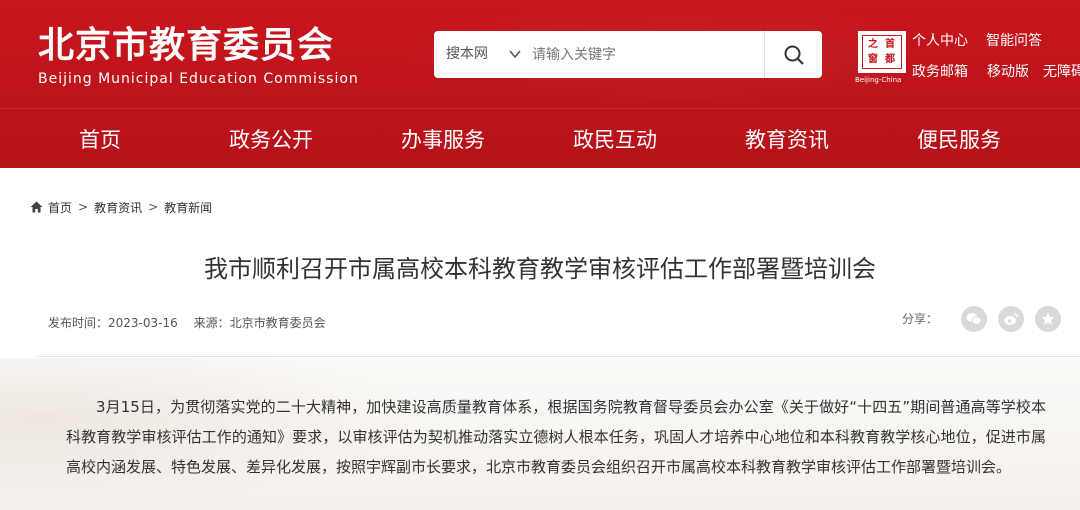 This screenshot has width=1080, height=510. Describe the element at coordinates (467, 54) in the screenshot. I see `search-scope-select: 搜本网` at that location.